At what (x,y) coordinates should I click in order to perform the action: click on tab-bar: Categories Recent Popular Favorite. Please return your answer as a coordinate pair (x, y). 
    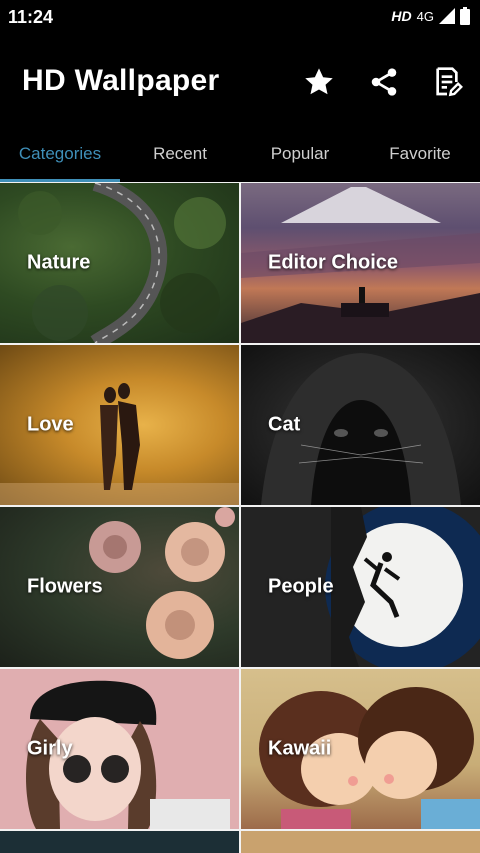
    Looking at the image, I should click on (240, 154).